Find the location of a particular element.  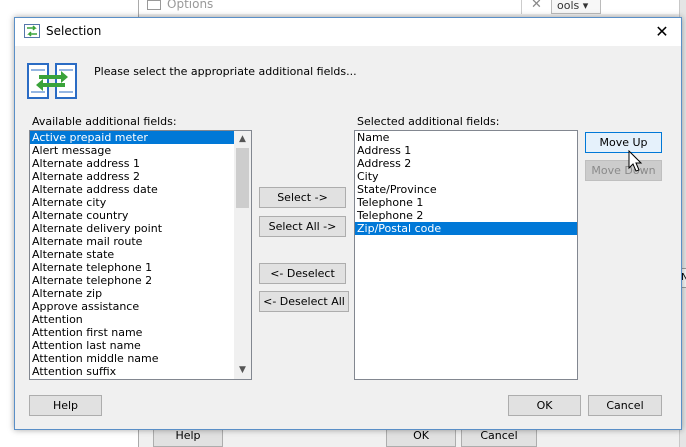

scroll-up-arrow-icon: ▲ is located at coordinates (242, 139).